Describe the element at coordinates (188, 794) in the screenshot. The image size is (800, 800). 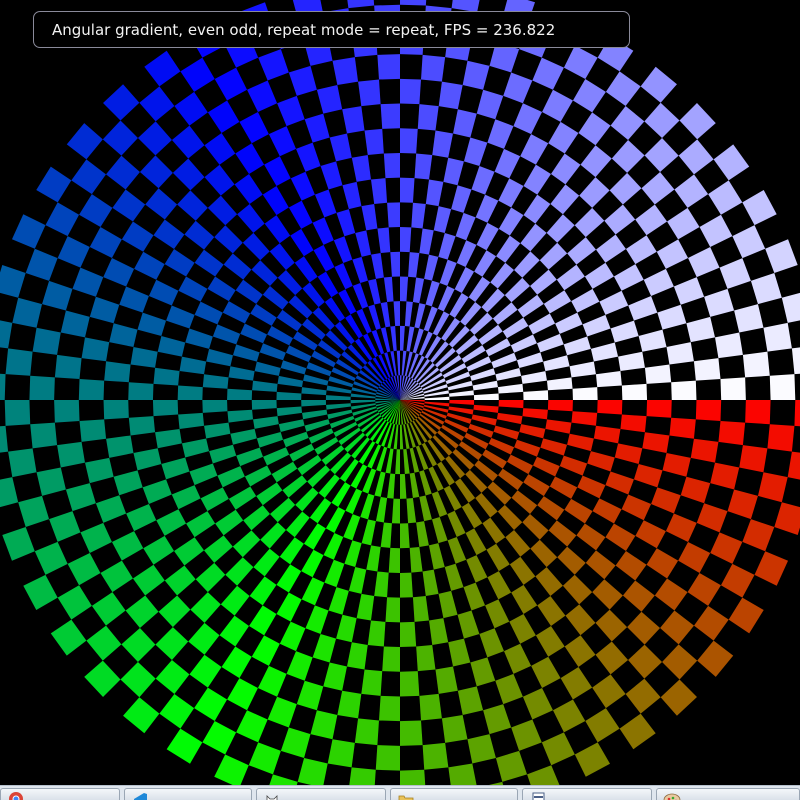
I see `taskbar-item-vscode` at that location.